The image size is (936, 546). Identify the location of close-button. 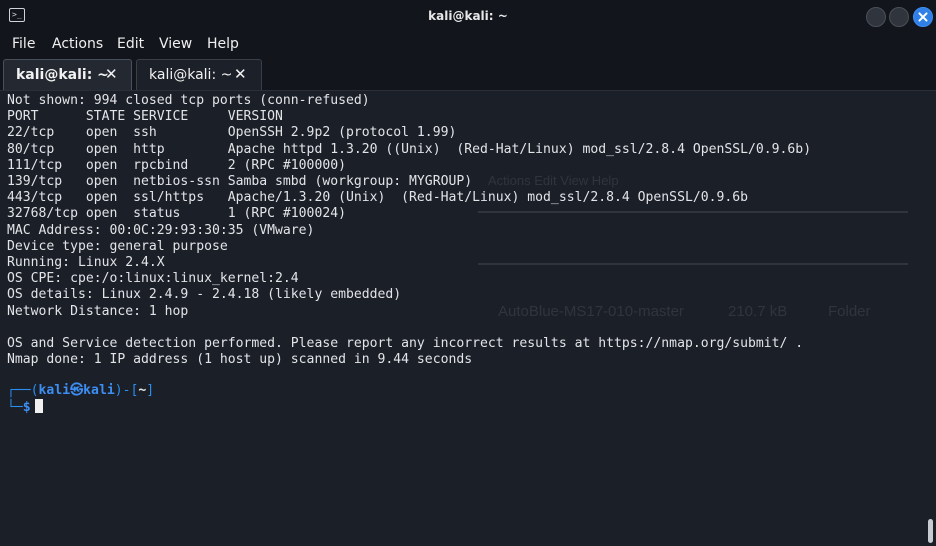
(923, 17).